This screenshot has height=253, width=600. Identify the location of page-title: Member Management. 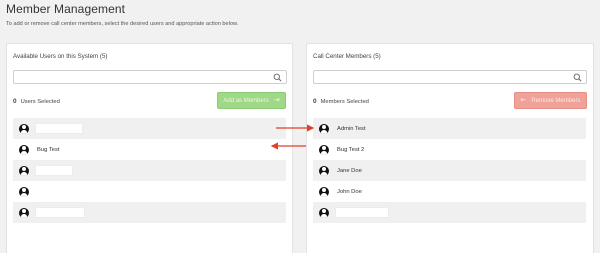
(66, 9).